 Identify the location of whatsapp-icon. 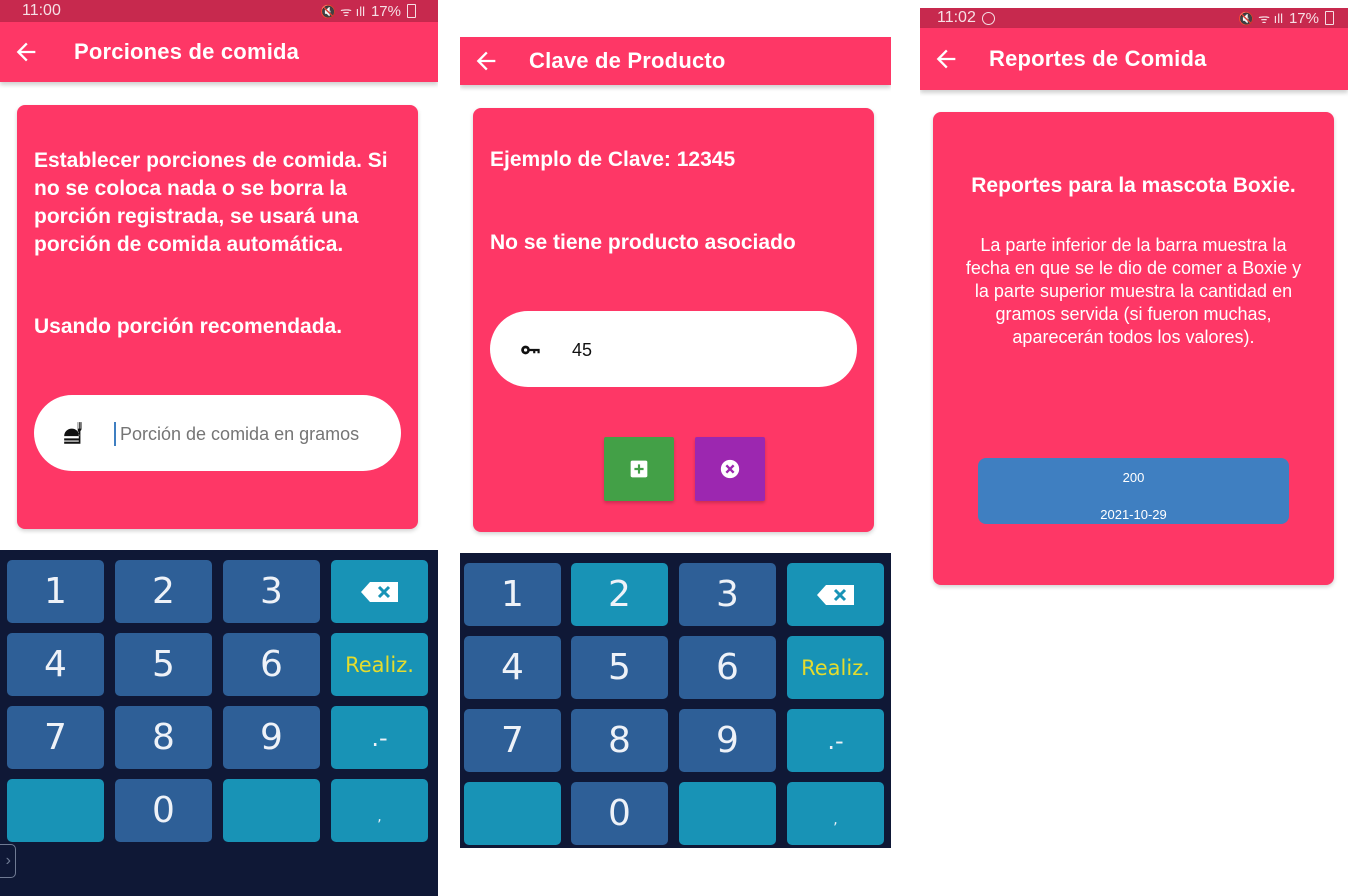
(988, 18).